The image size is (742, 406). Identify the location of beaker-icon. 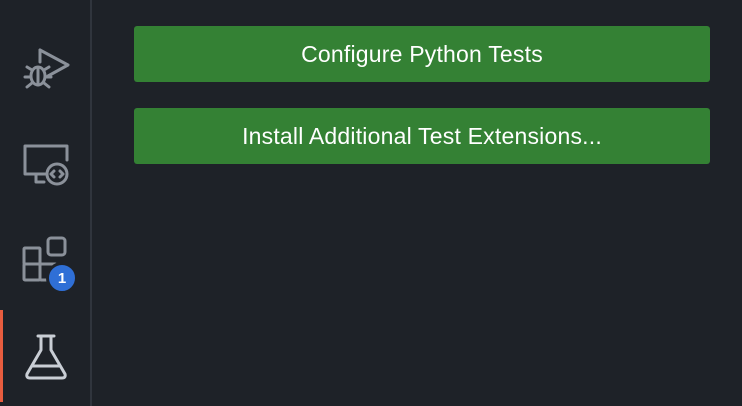
(46, 357).